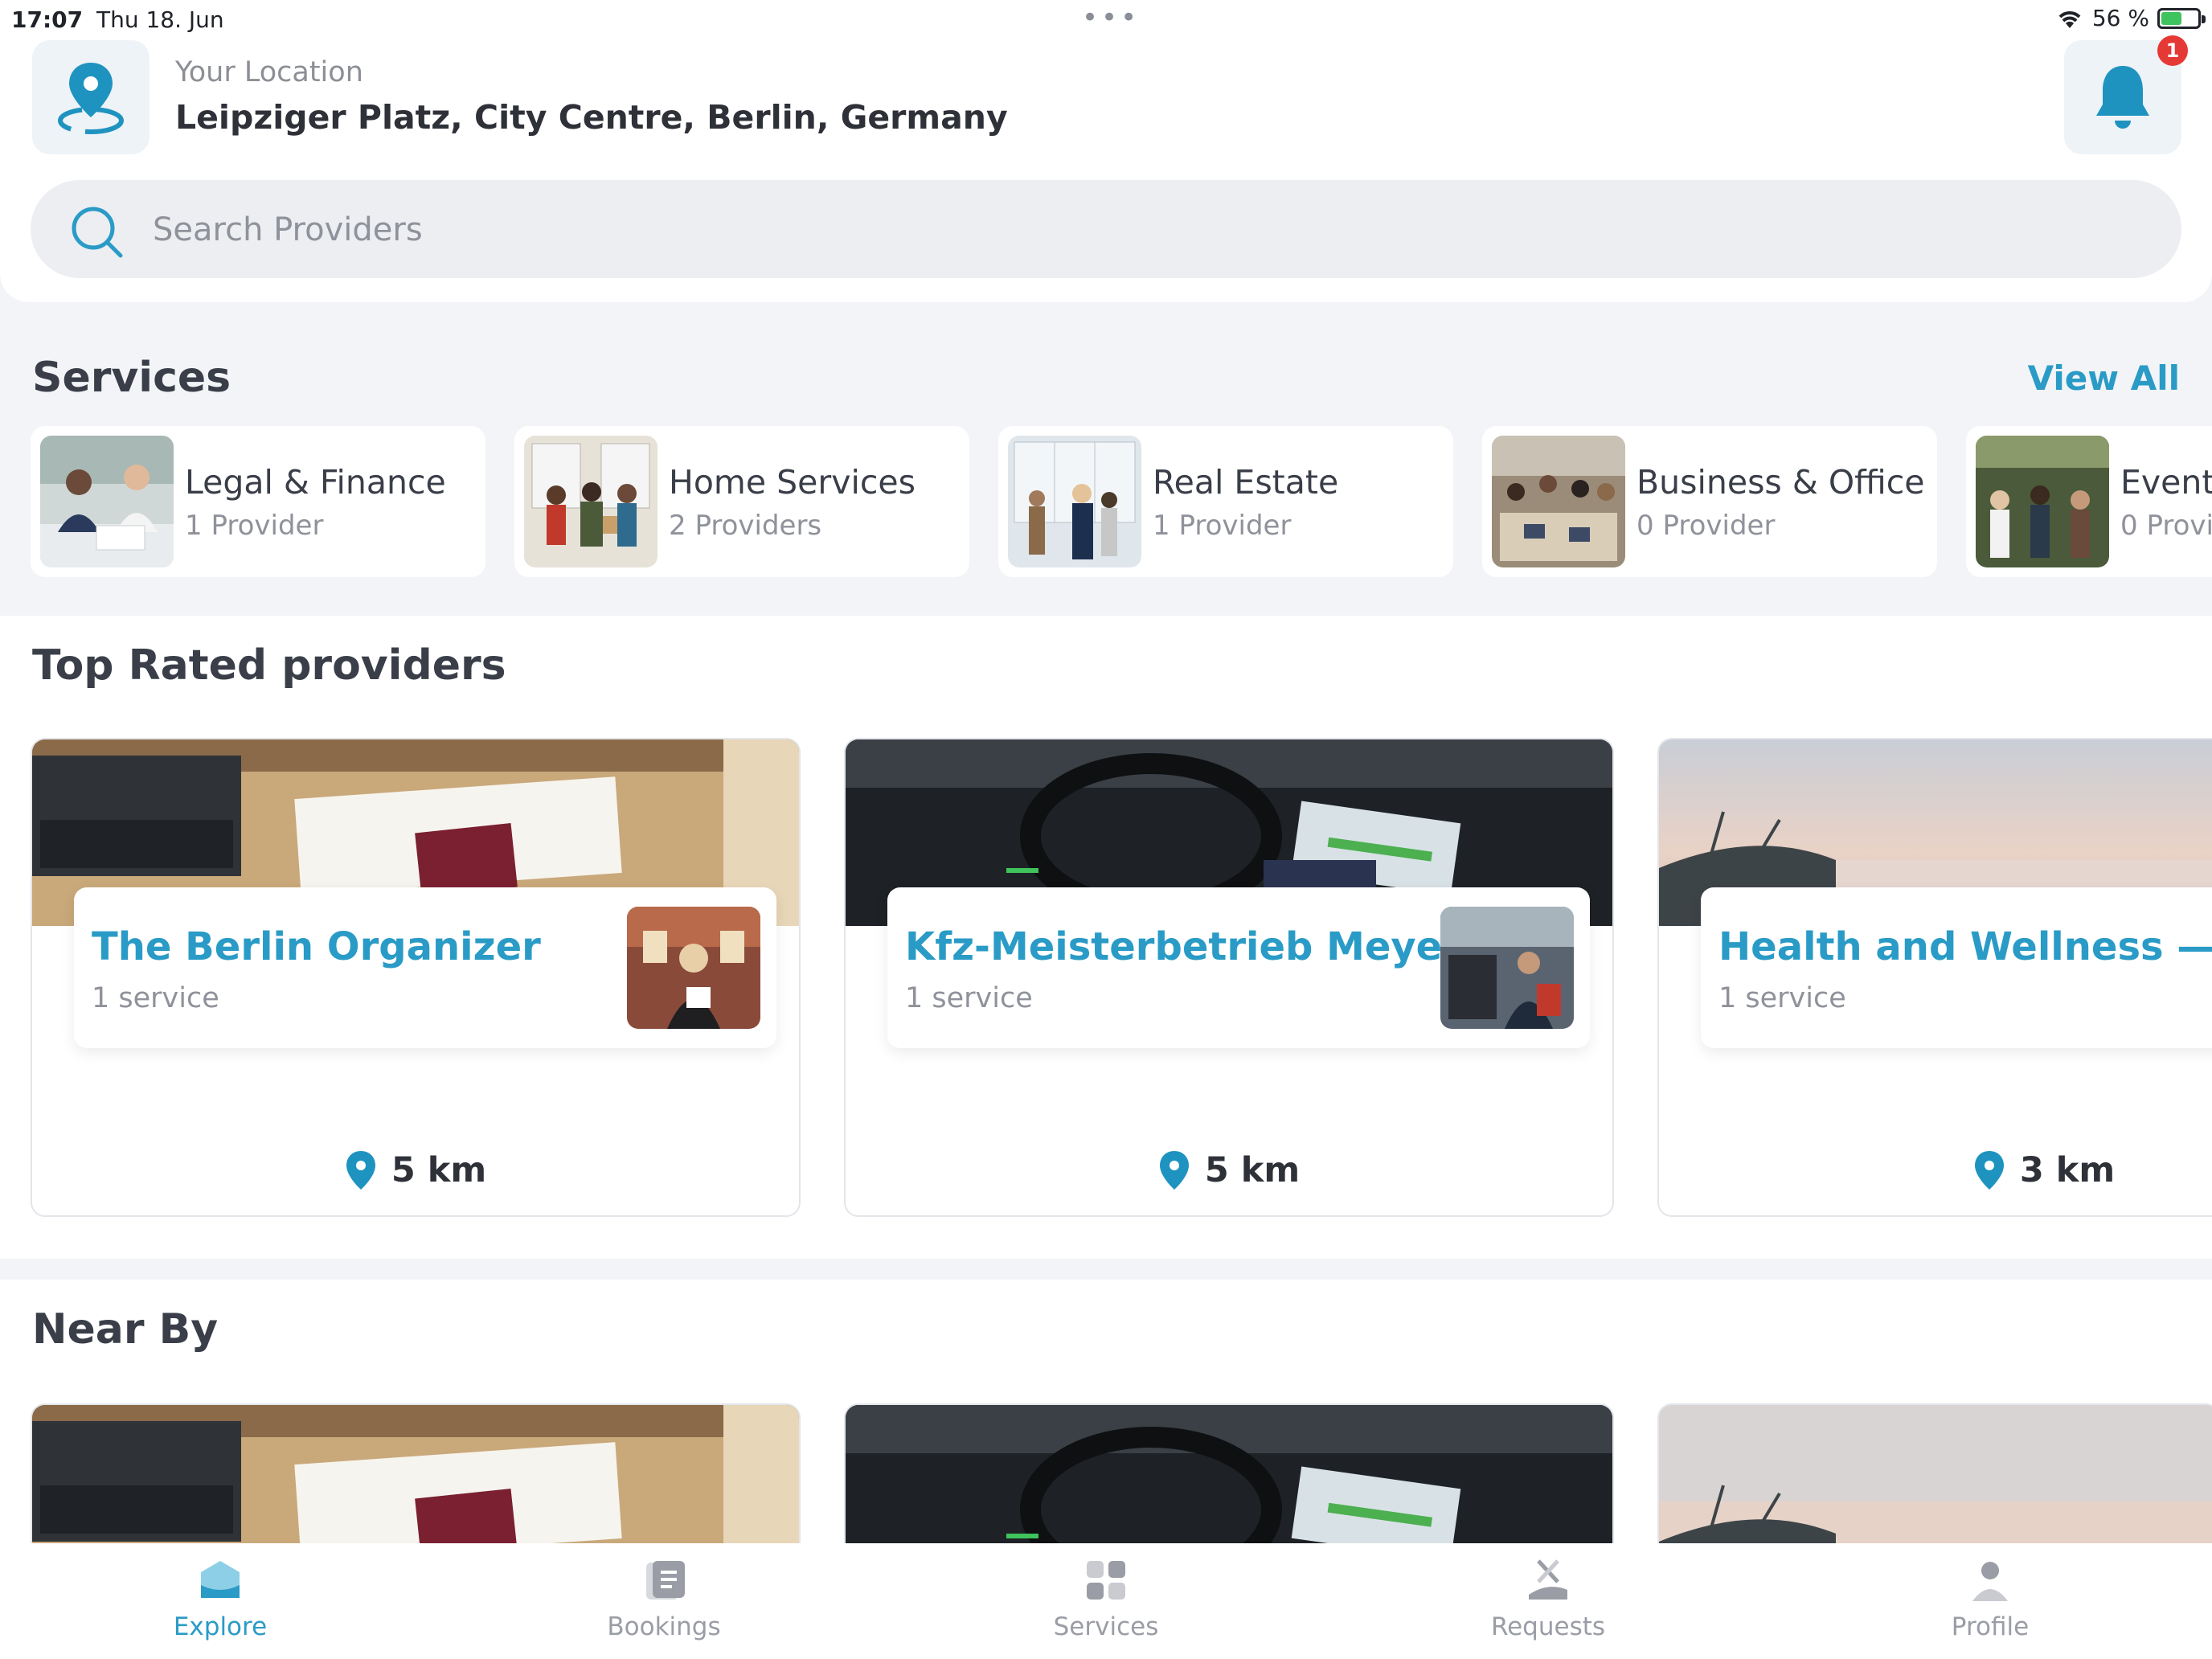 The width and height of the screenshot is (2212, 1659). I want to click on search-bar, so click(1106, 229).